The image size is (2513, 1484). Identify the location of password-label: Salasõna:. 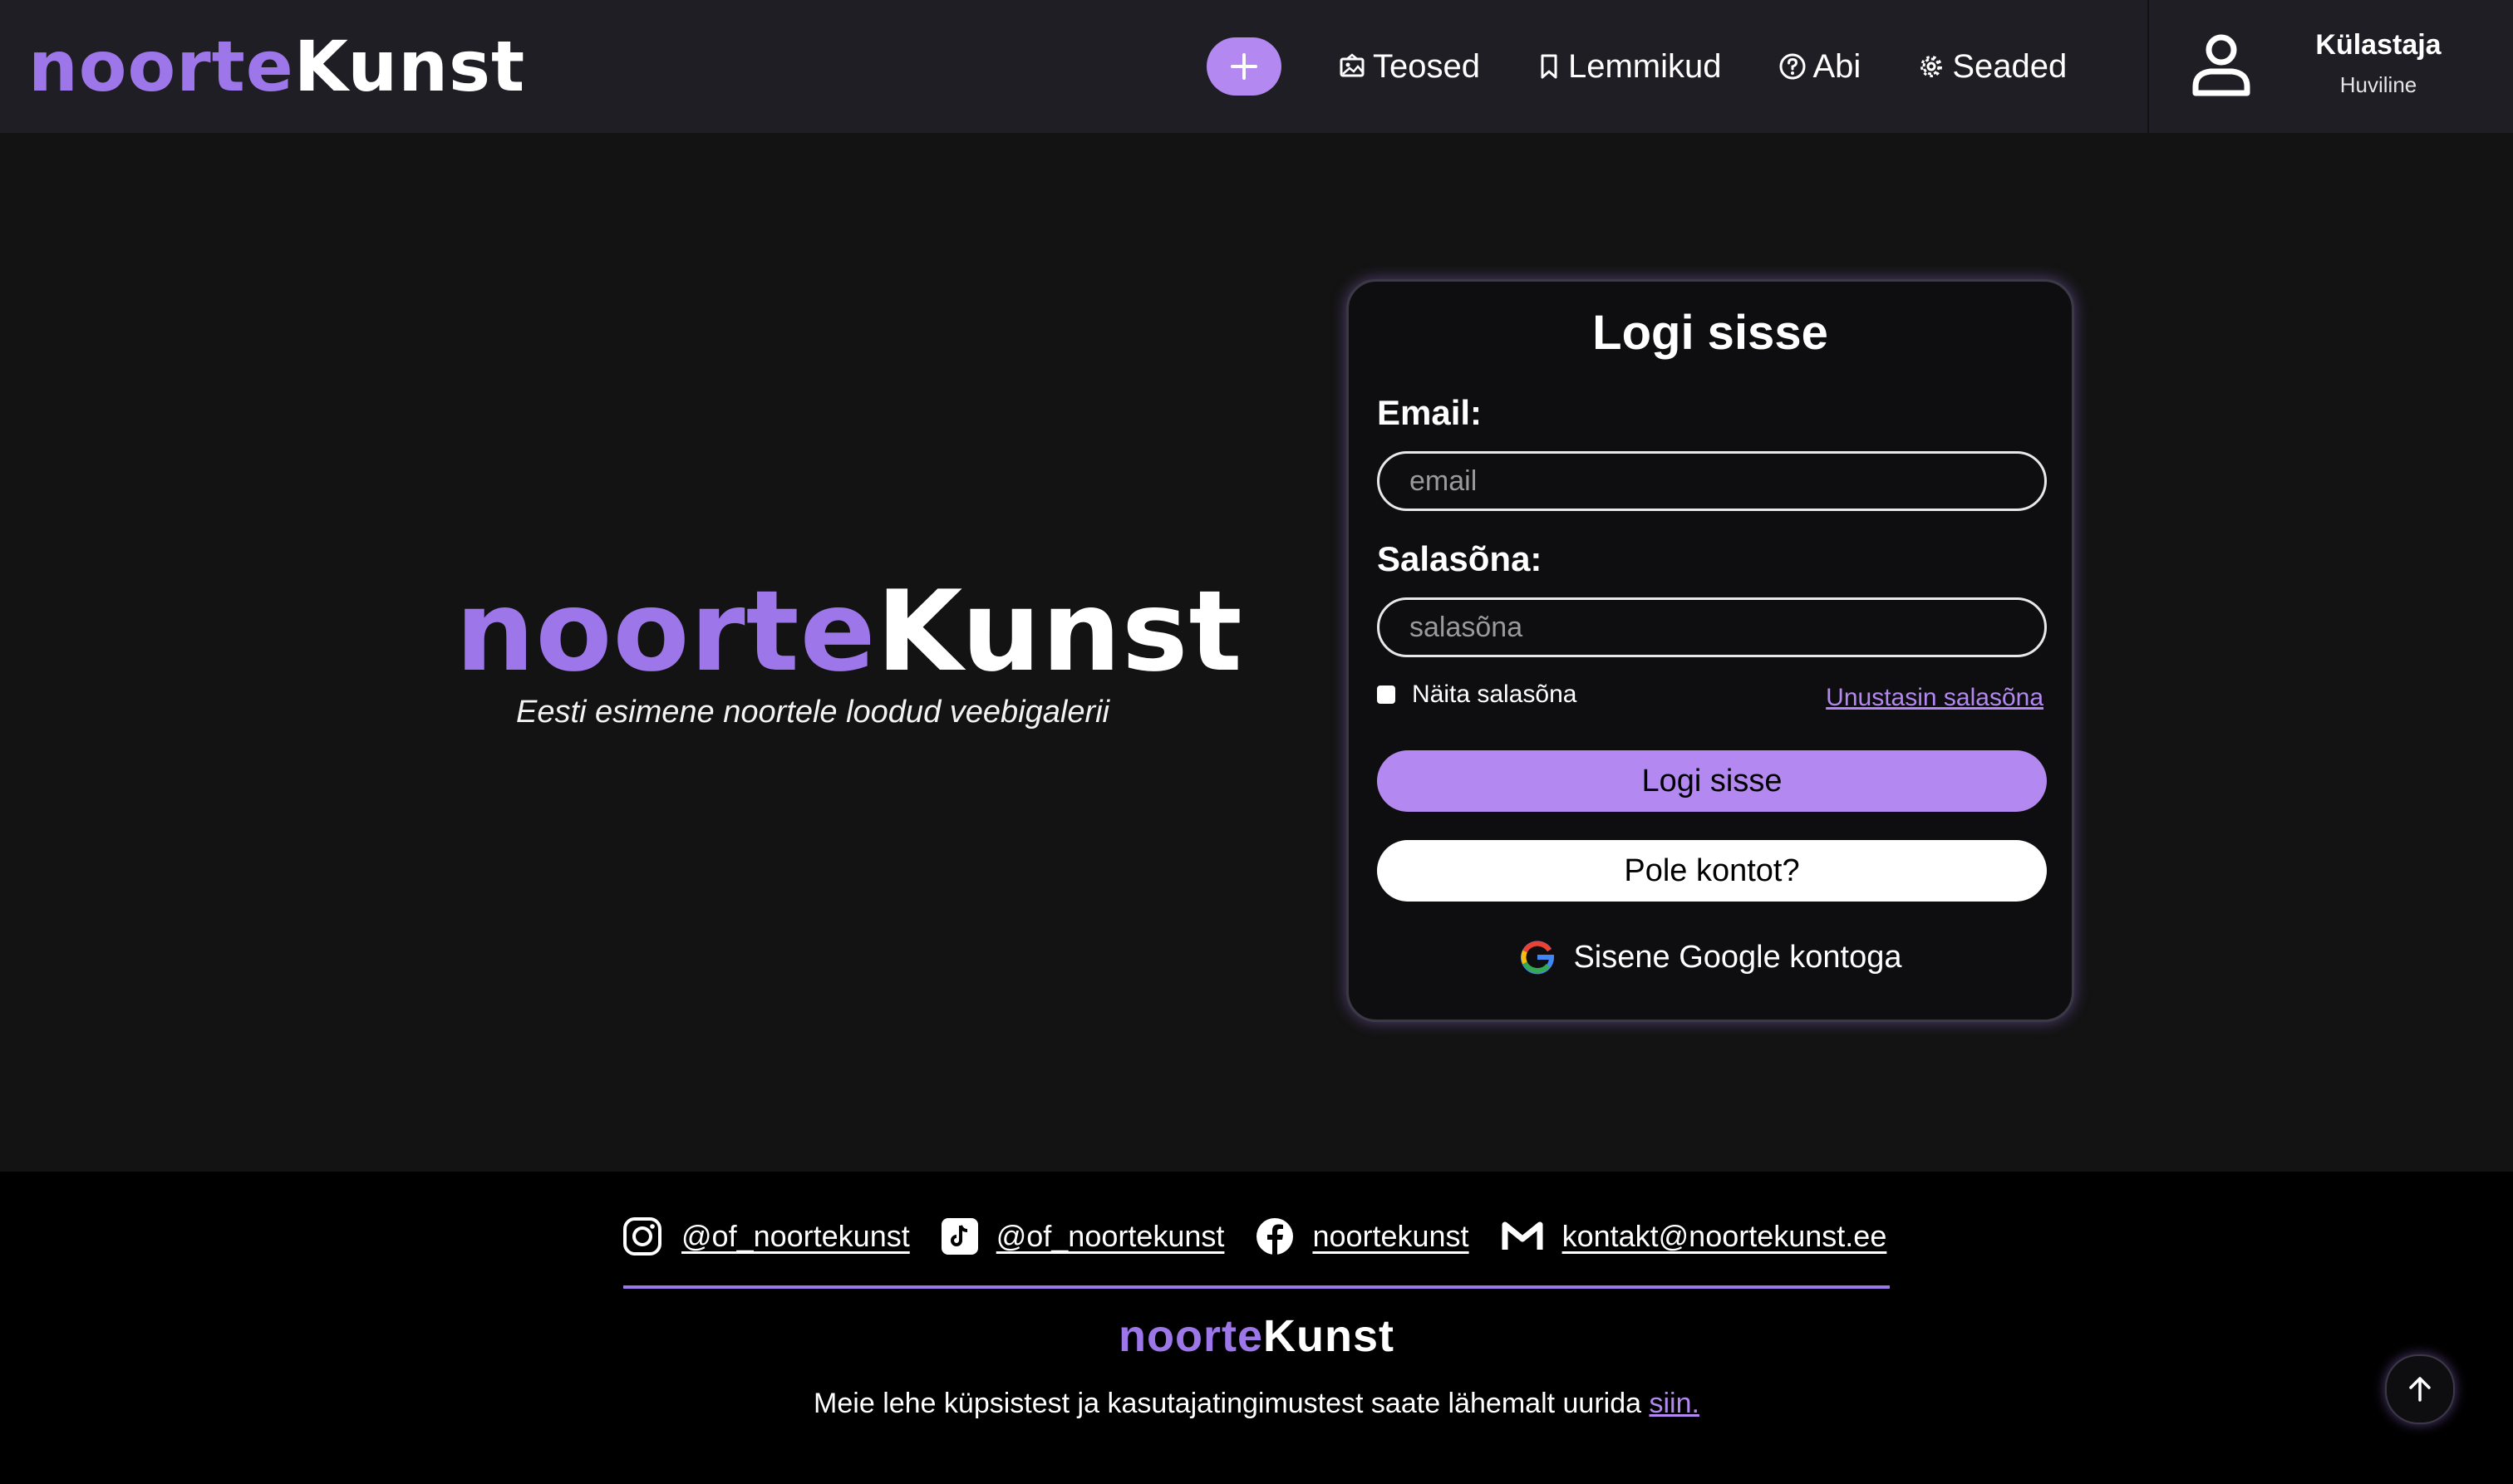
(1459, 558).